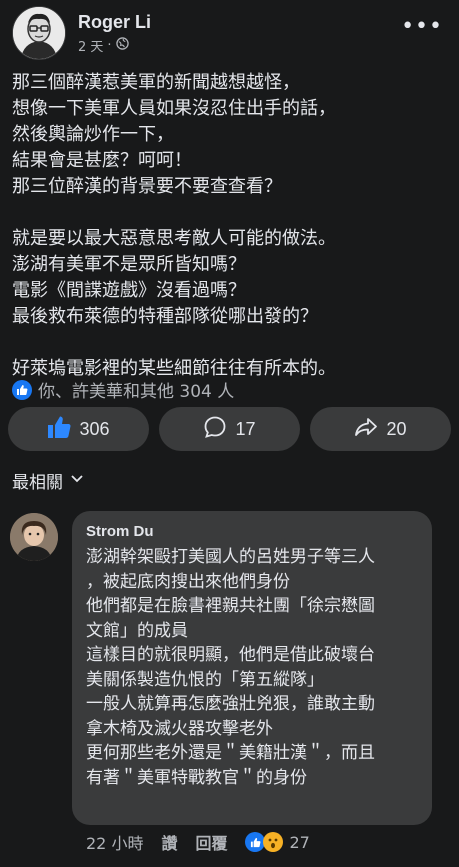 The image size is (459, 867). I want to click on share-count: 20, so click(396, 428).